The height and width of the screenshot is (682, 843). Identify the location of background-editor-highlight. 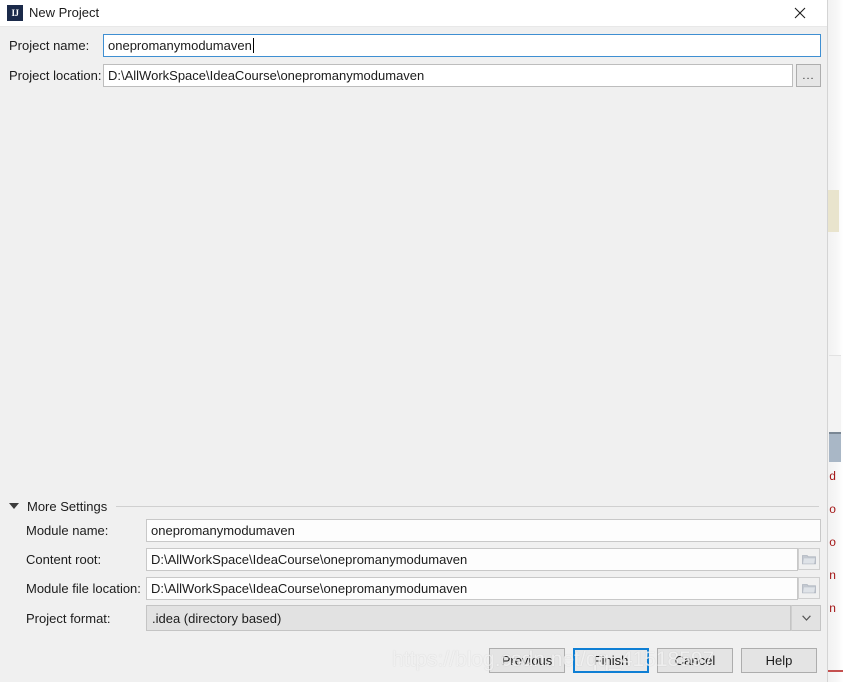
(833, 211).